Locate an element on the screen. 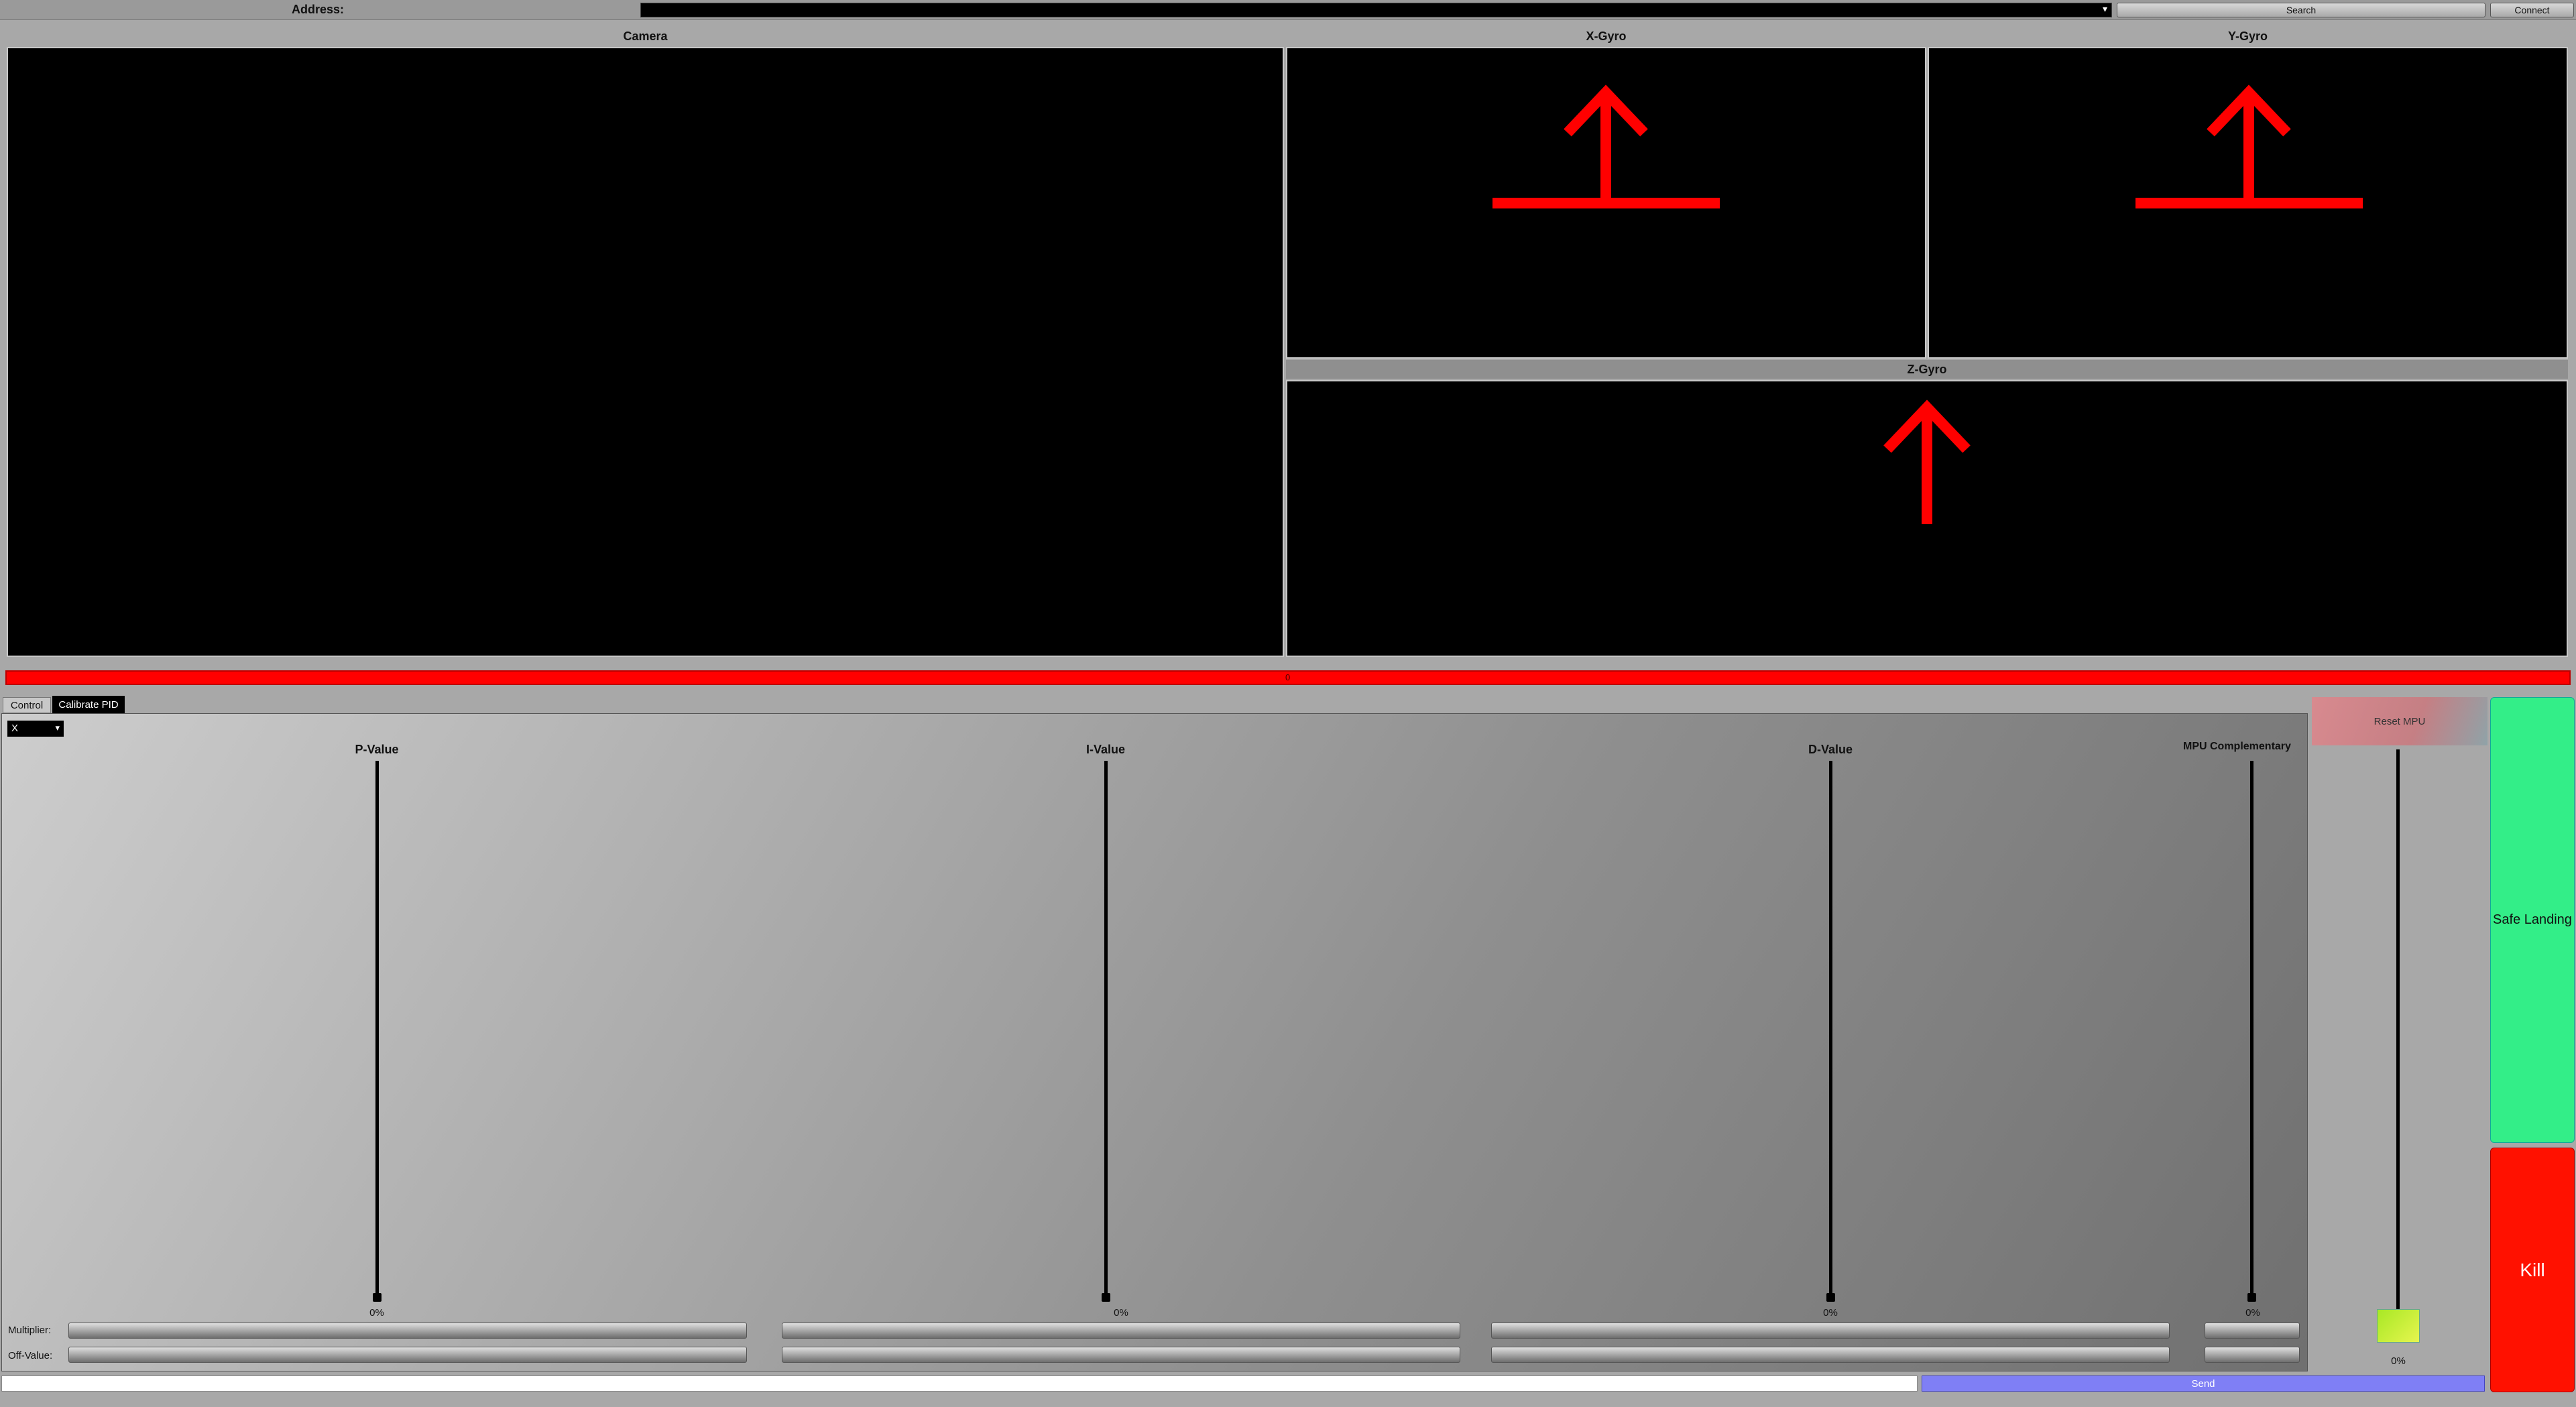 The height and width of the screenshot is (1407, 2576). x-gyro-indicator-icon is located at coordinates (1606, 146).